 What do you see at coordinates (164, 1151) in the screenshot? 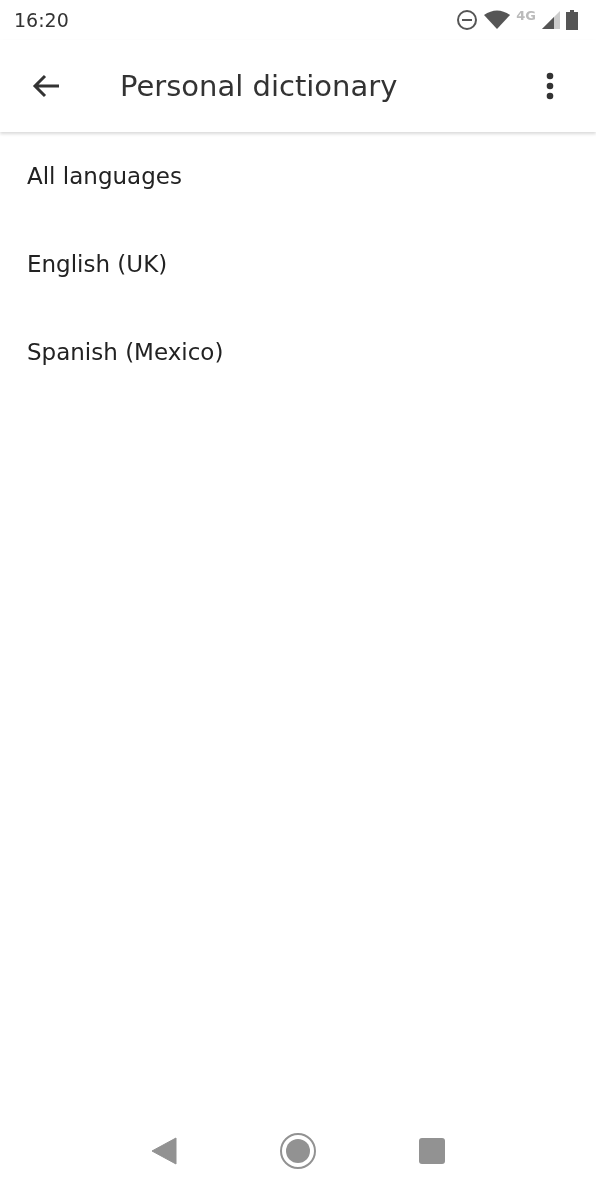
I see `back-icon` at bounding box center [164, 1151].